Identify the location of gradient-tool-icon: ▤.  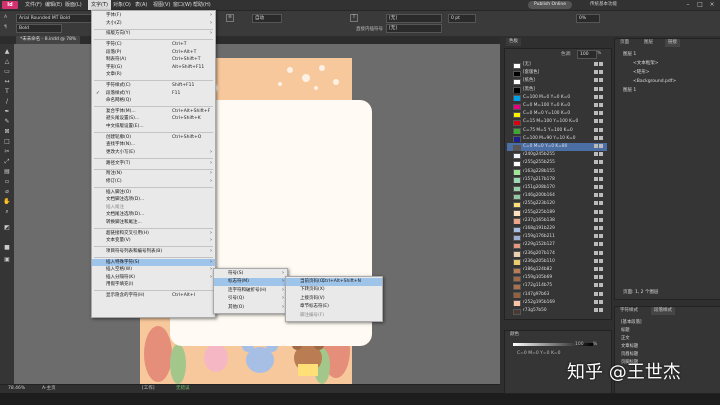
(7, 172).